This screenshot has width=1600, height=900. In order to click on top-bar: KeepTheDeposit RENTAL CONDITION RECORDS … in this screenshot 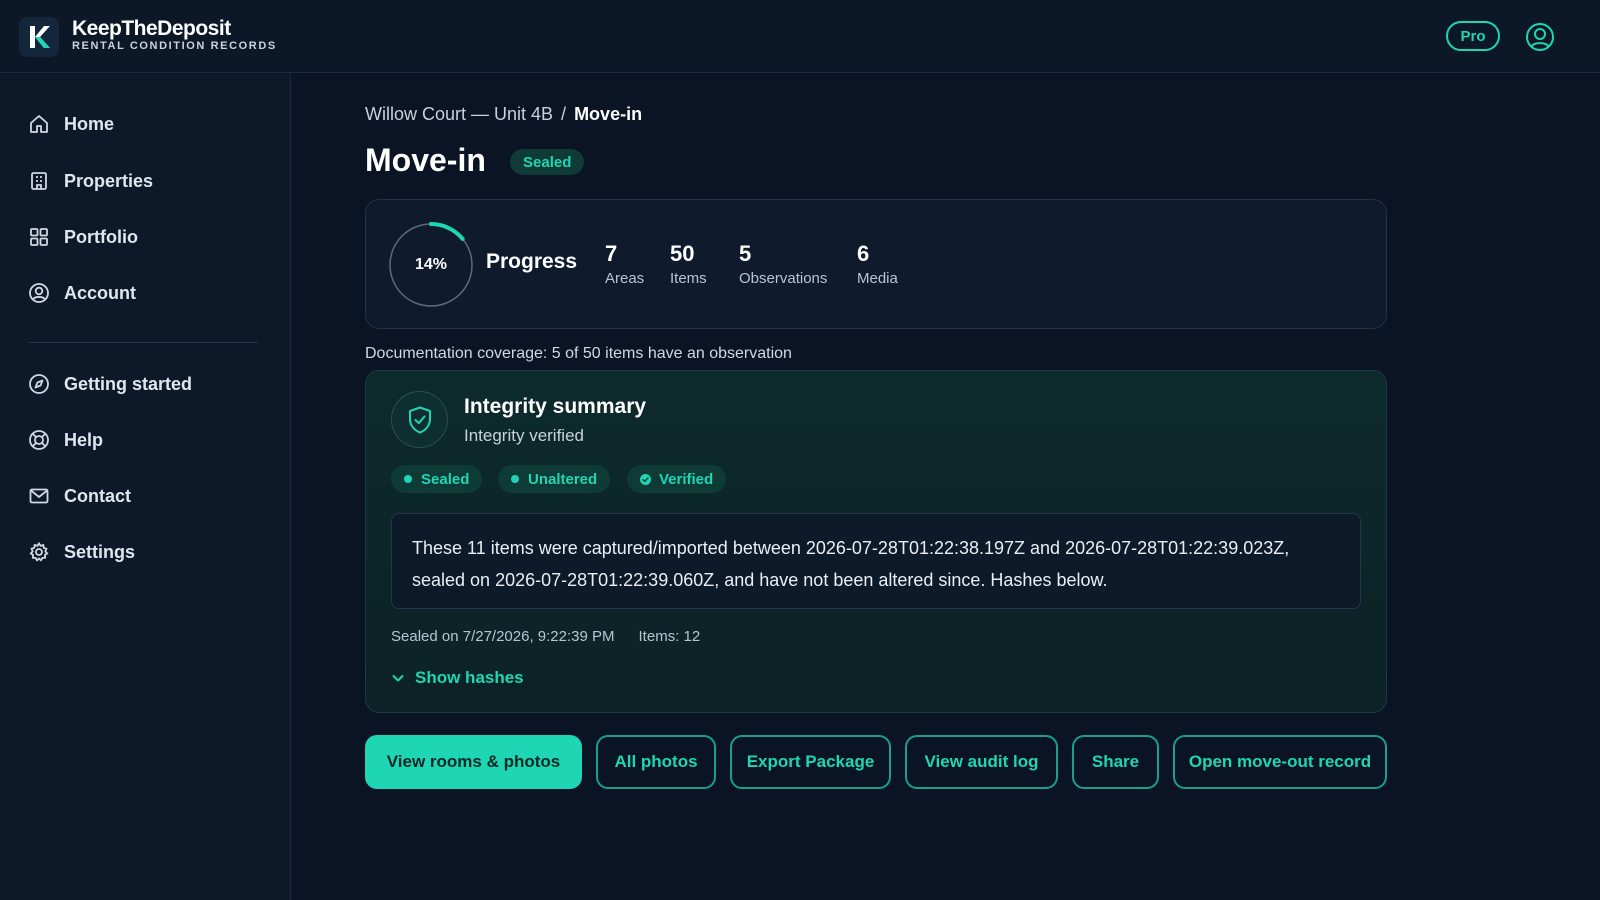, I will do `click(800, 36)`.